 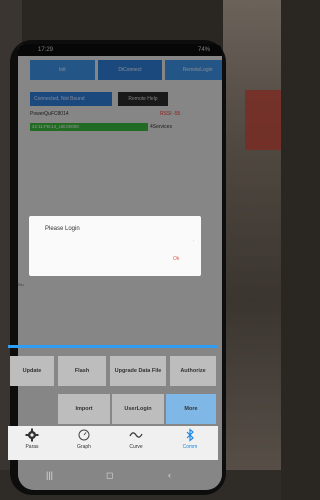 What do you see at coordinates (32, 435) in the screenshot?
I see `gear-icon` at bounding box center [32, 435].